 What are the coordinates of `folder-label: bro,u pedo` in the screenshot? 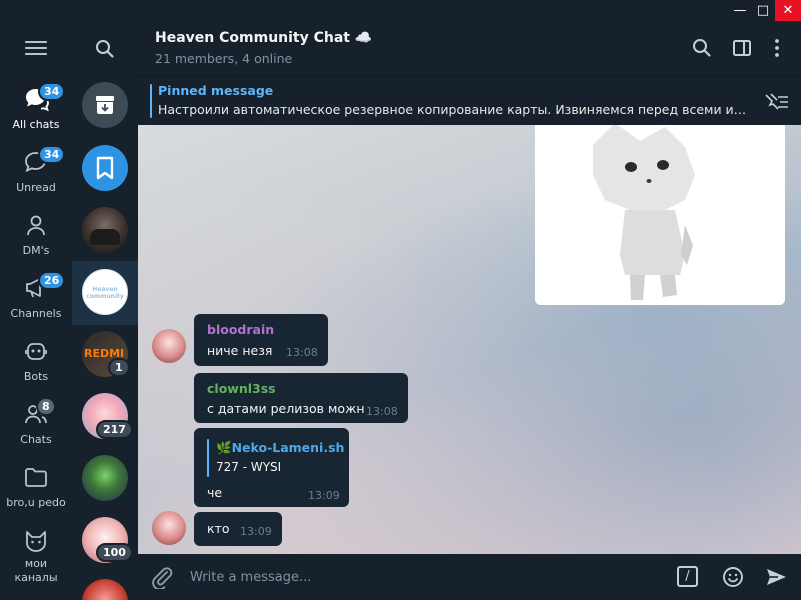 It's located at (36, 502).